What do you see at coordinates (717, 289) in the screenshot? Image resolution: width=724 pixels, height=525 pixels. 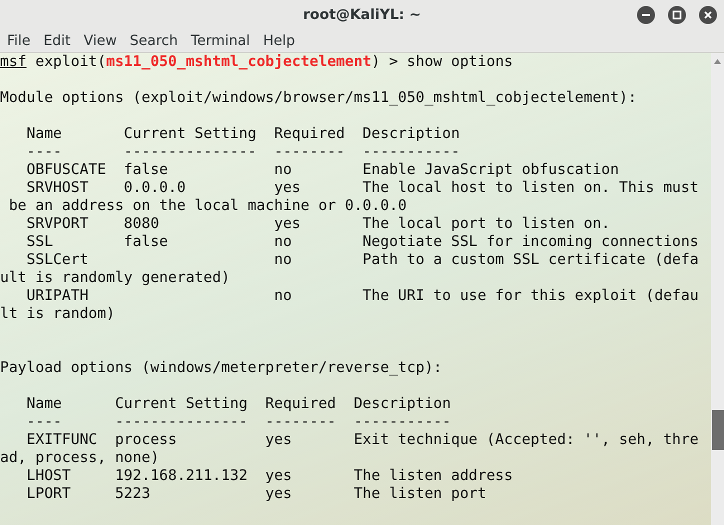 I see `scrollbar` at bounding box center [717, 289].